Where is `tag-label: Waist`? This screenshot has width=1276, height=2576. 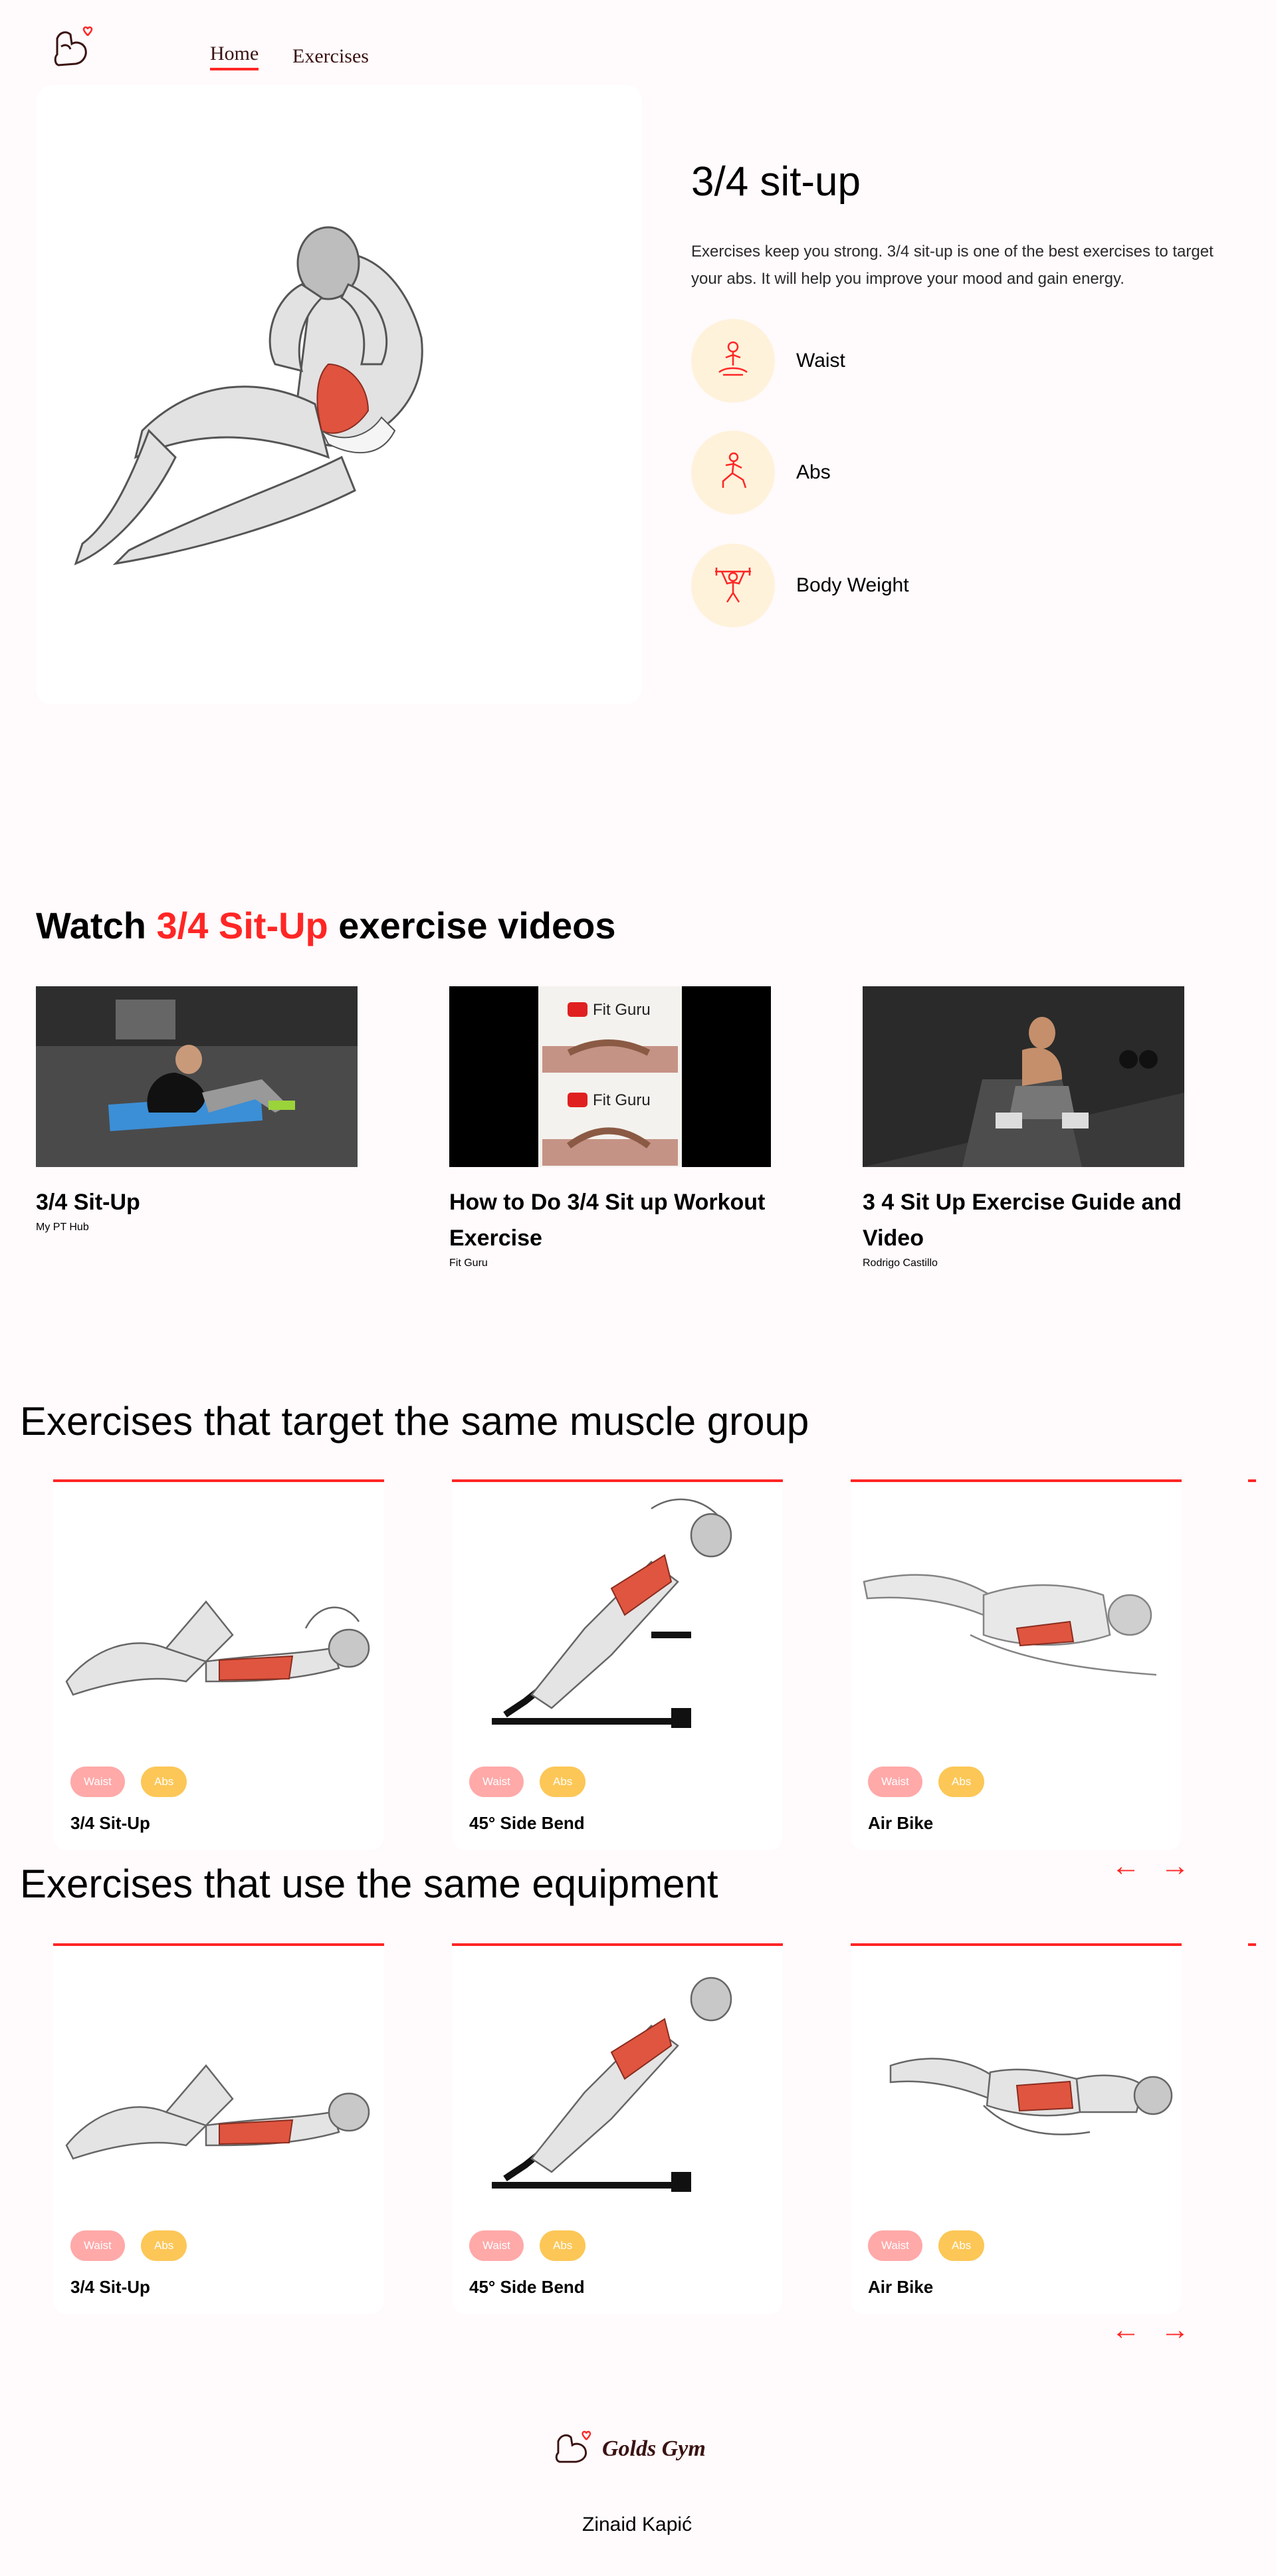
tag-label: Waist is located at coordinates (820, 361).